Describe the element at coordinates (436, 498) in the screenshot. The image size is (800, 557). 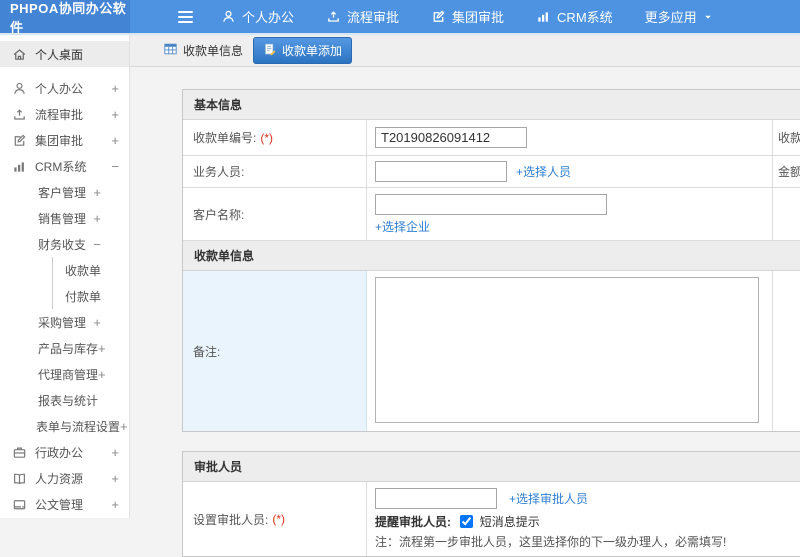
I see `approver-input` at that location.